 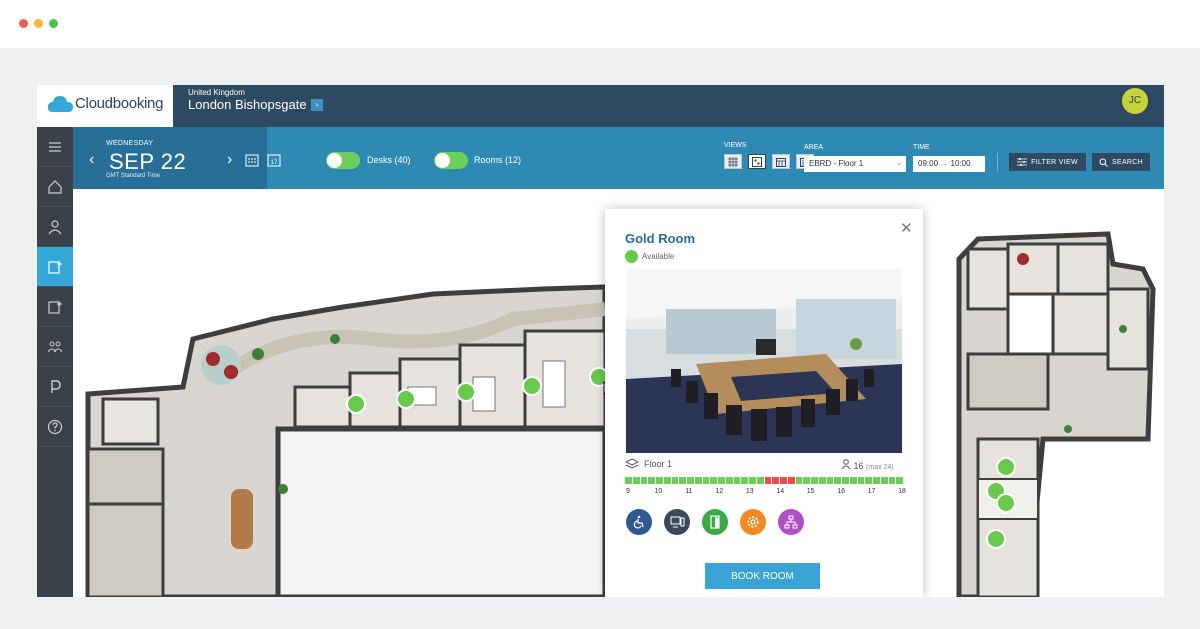 What do you see at coordinates (715, 522) in the screenshot?
I see `door-icon` at bounding box center [715, 522].